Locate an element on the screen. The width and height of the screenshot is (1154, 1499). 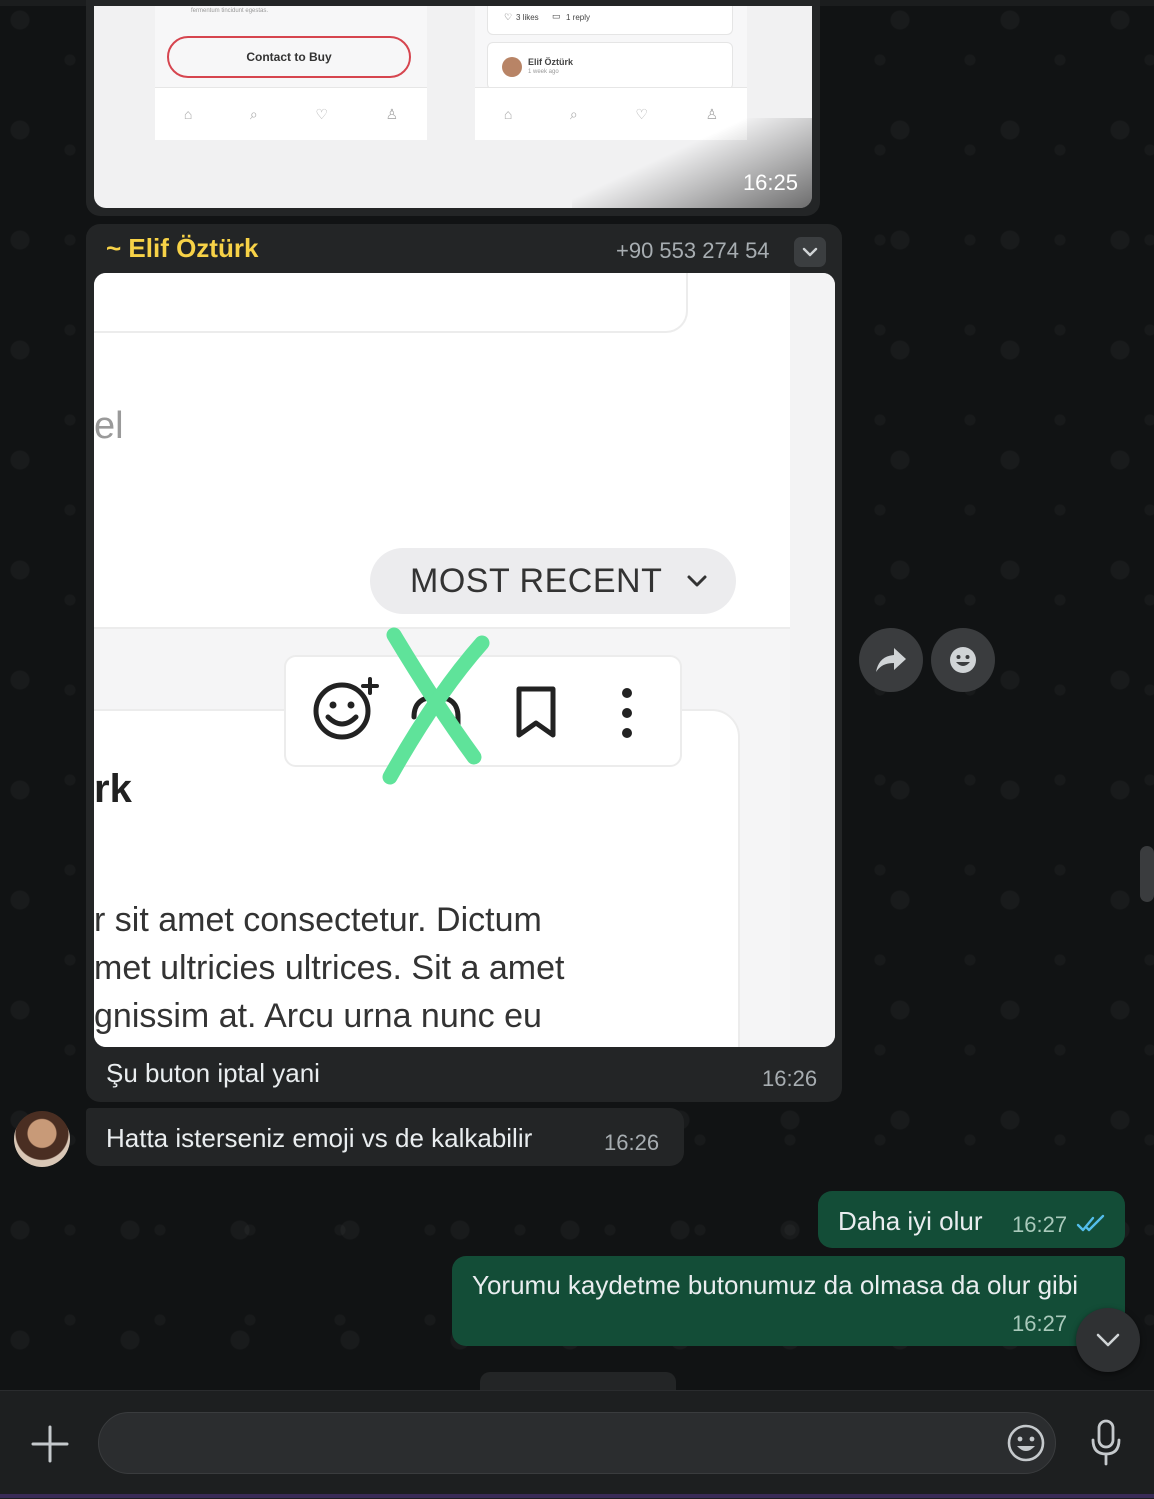
avatar is located at coordinates (42, 1139).